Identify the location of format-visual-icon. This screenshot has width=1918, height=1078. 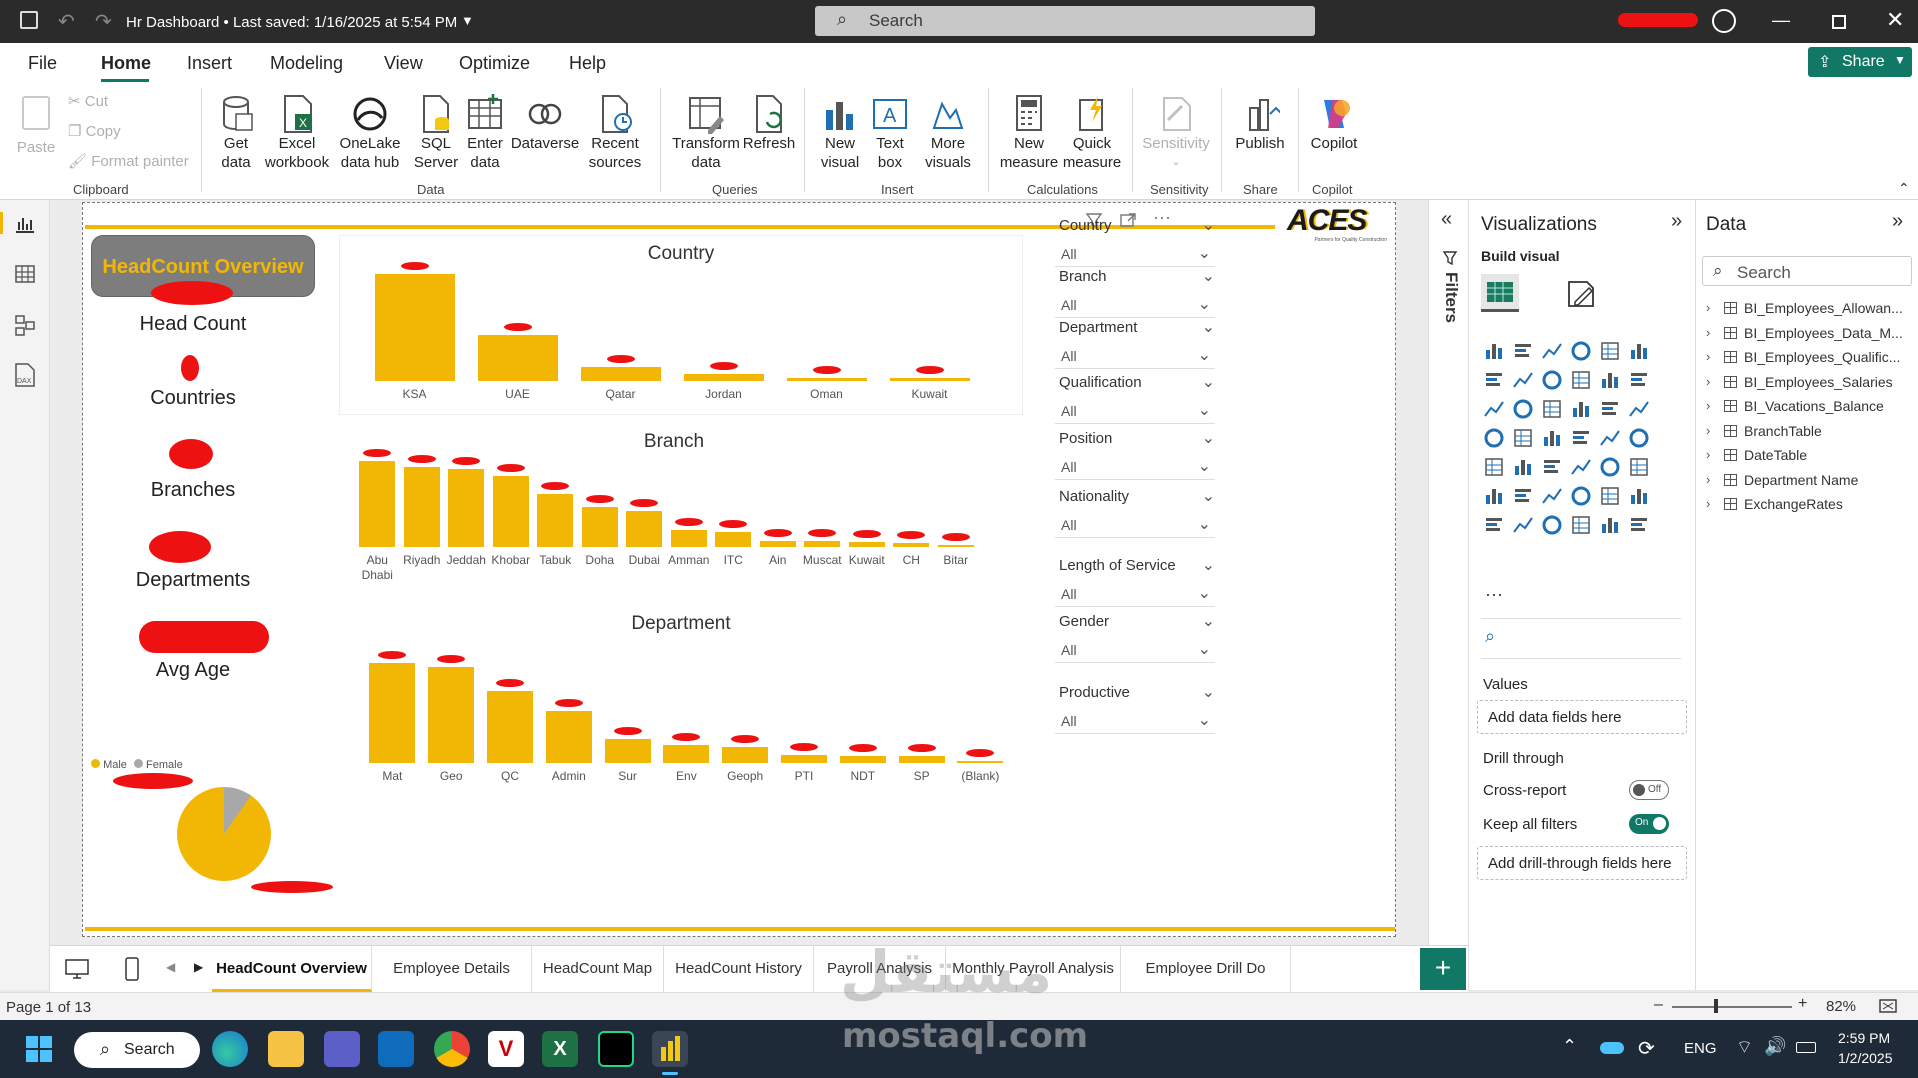
(1581, 294).